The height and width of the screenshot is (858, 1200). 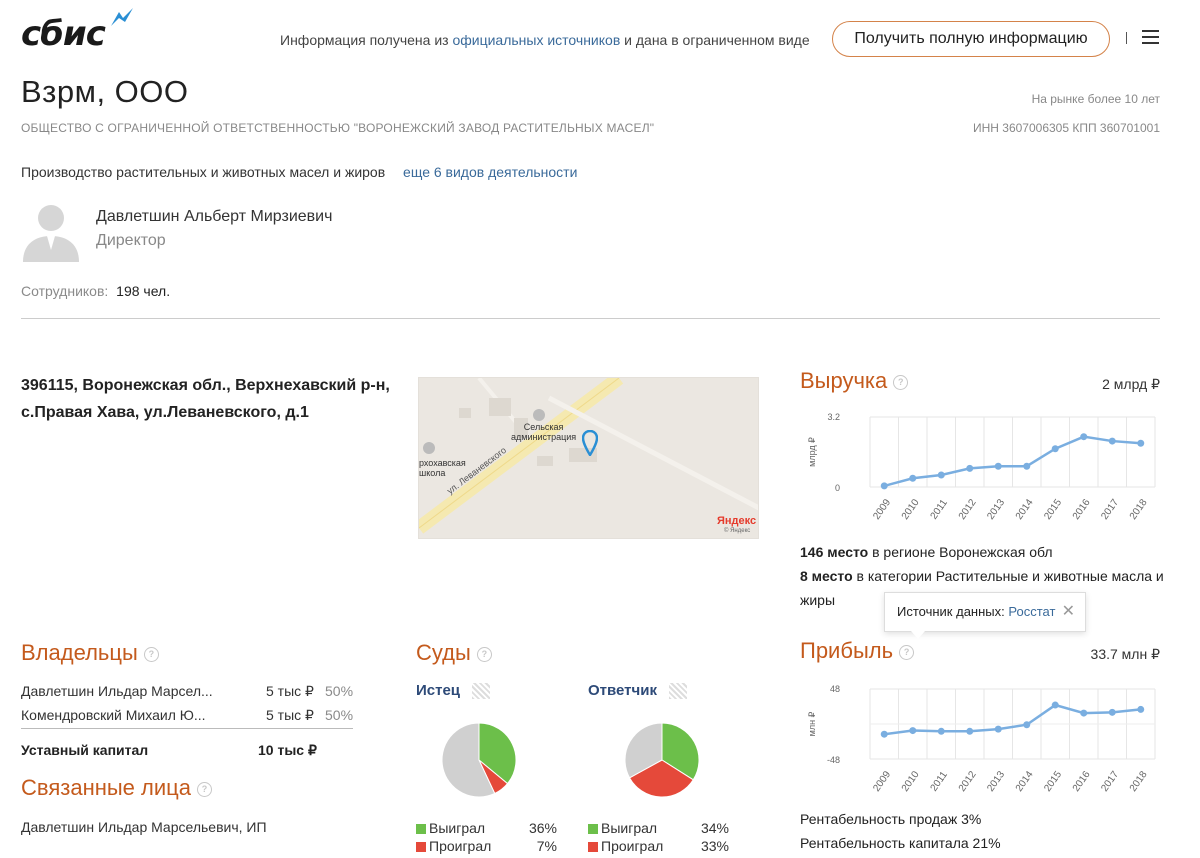 I want to click on profit-title: Прибыль?, so click(x=857, y=651).